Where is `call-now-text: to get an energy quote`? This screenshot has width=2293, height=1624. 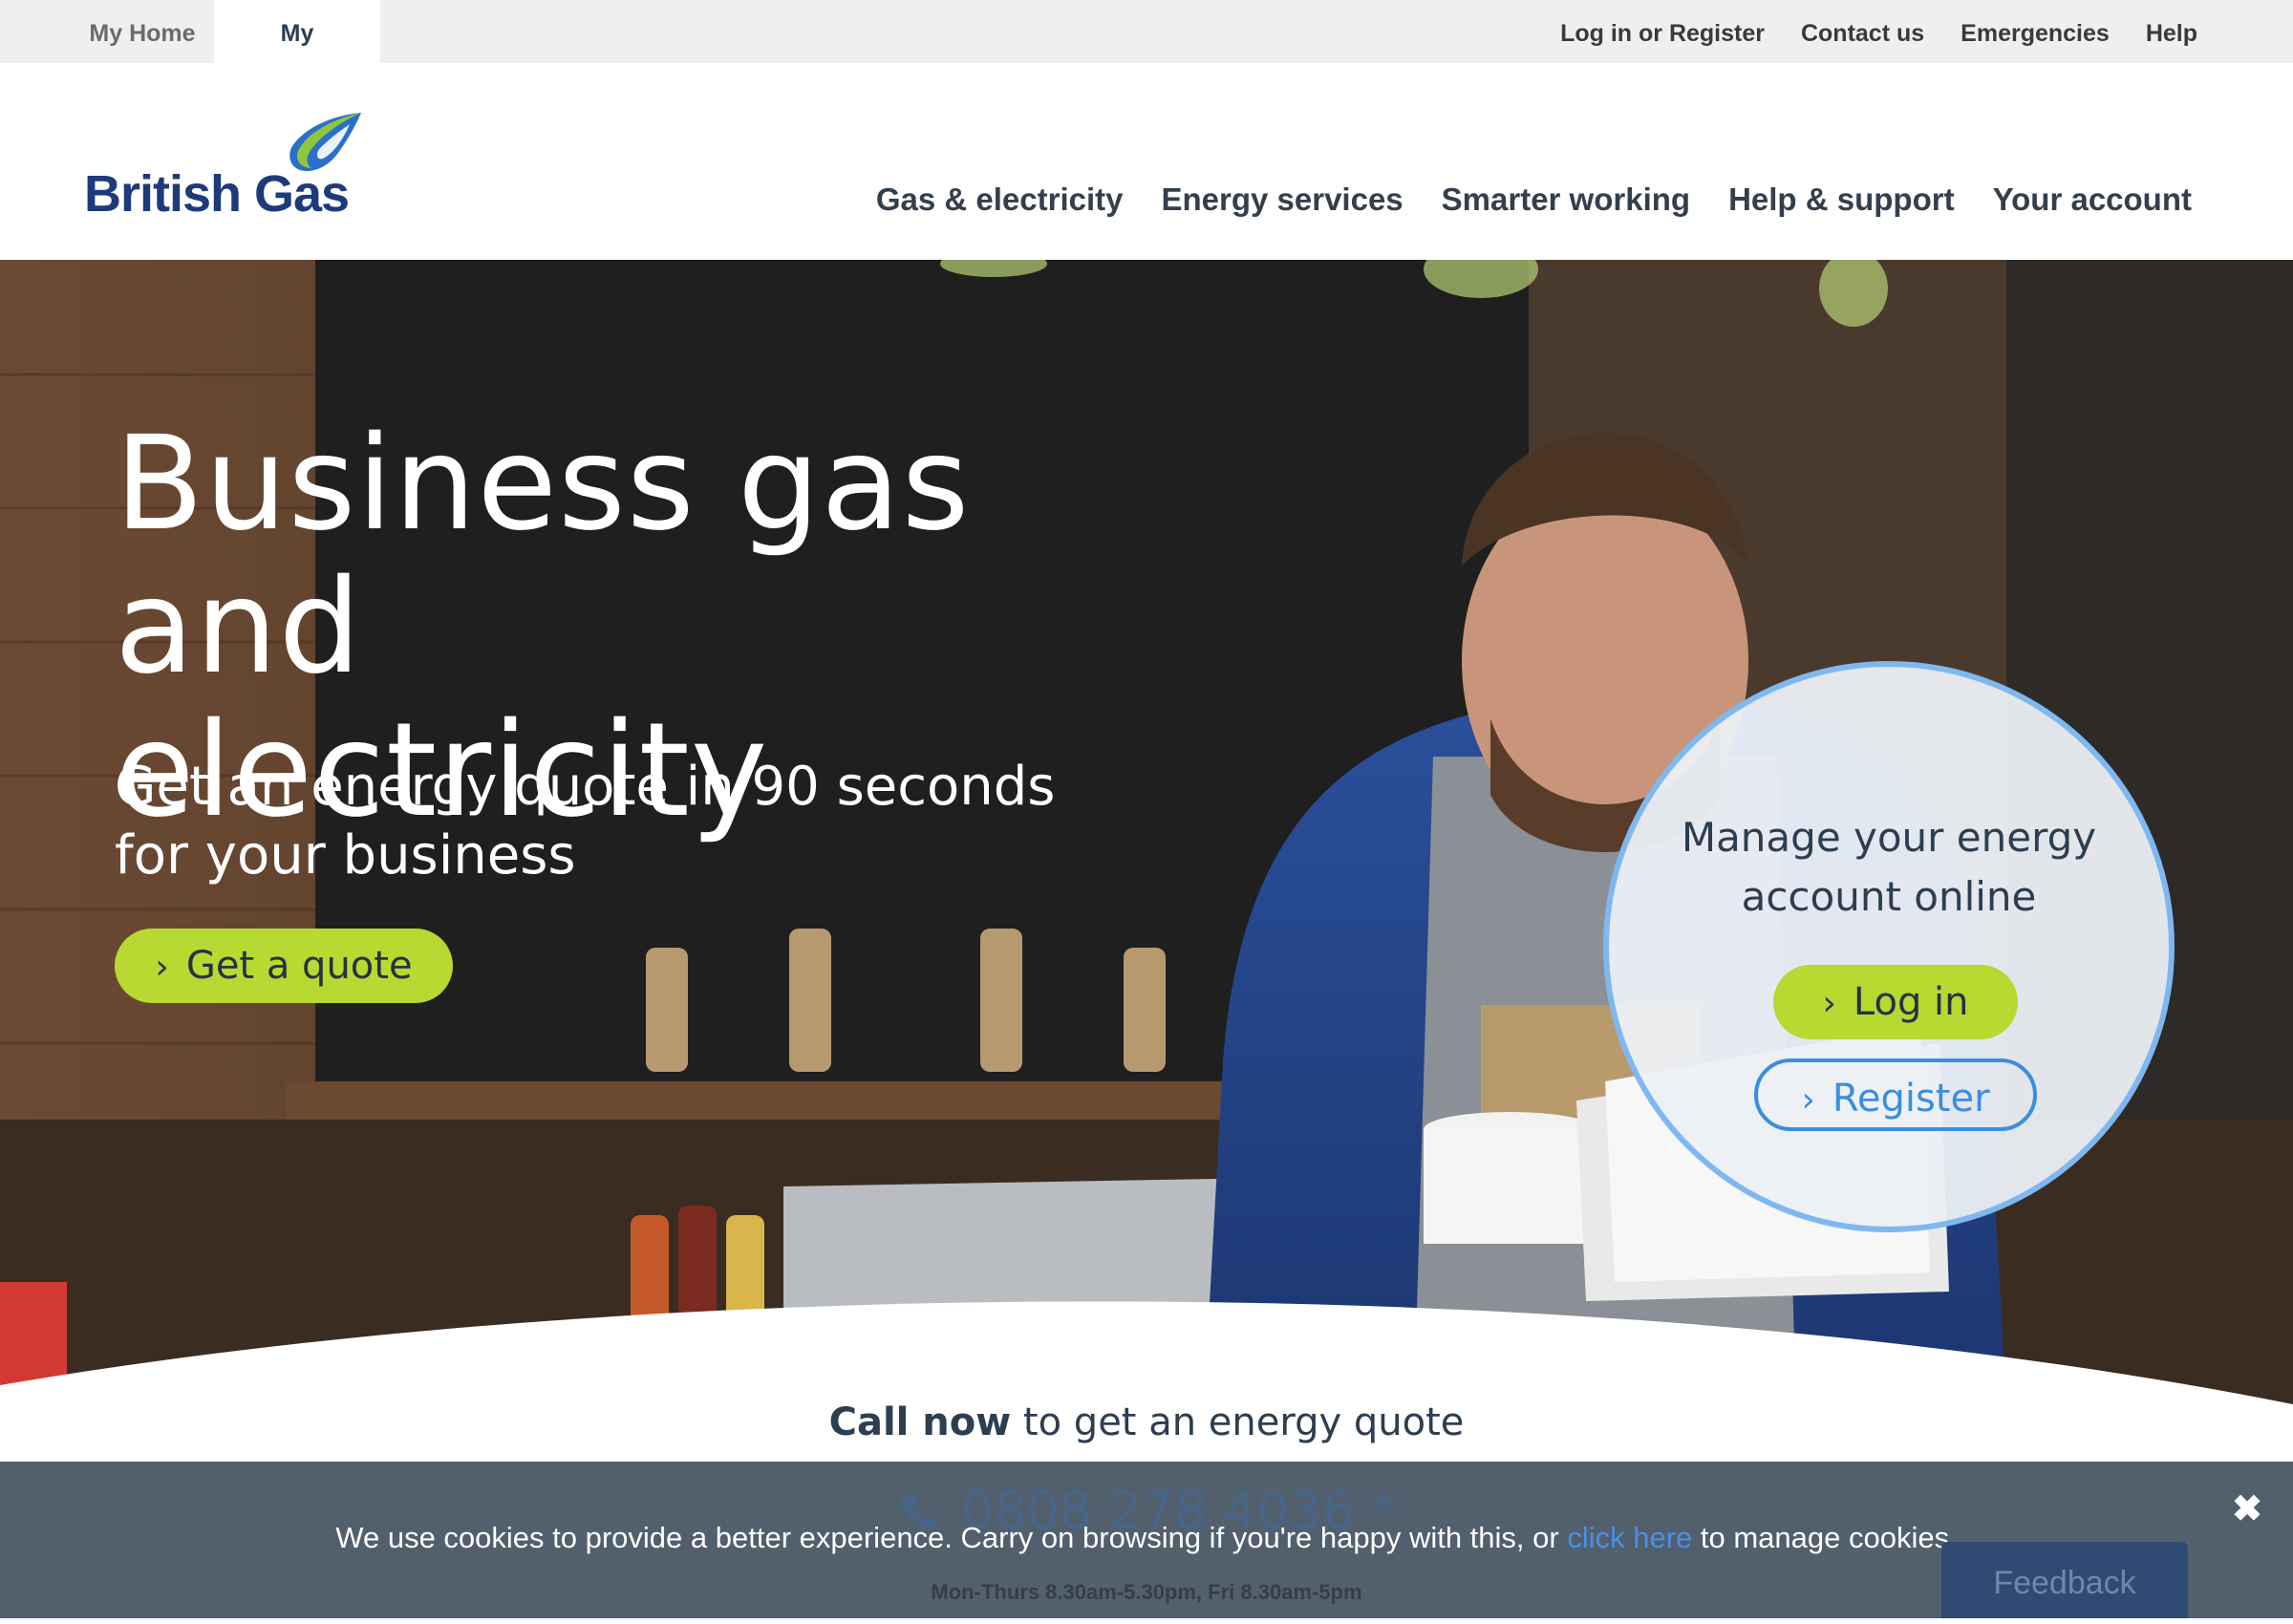
call-now-text: to get an energy quote is located at coordinates (1238, 1422).